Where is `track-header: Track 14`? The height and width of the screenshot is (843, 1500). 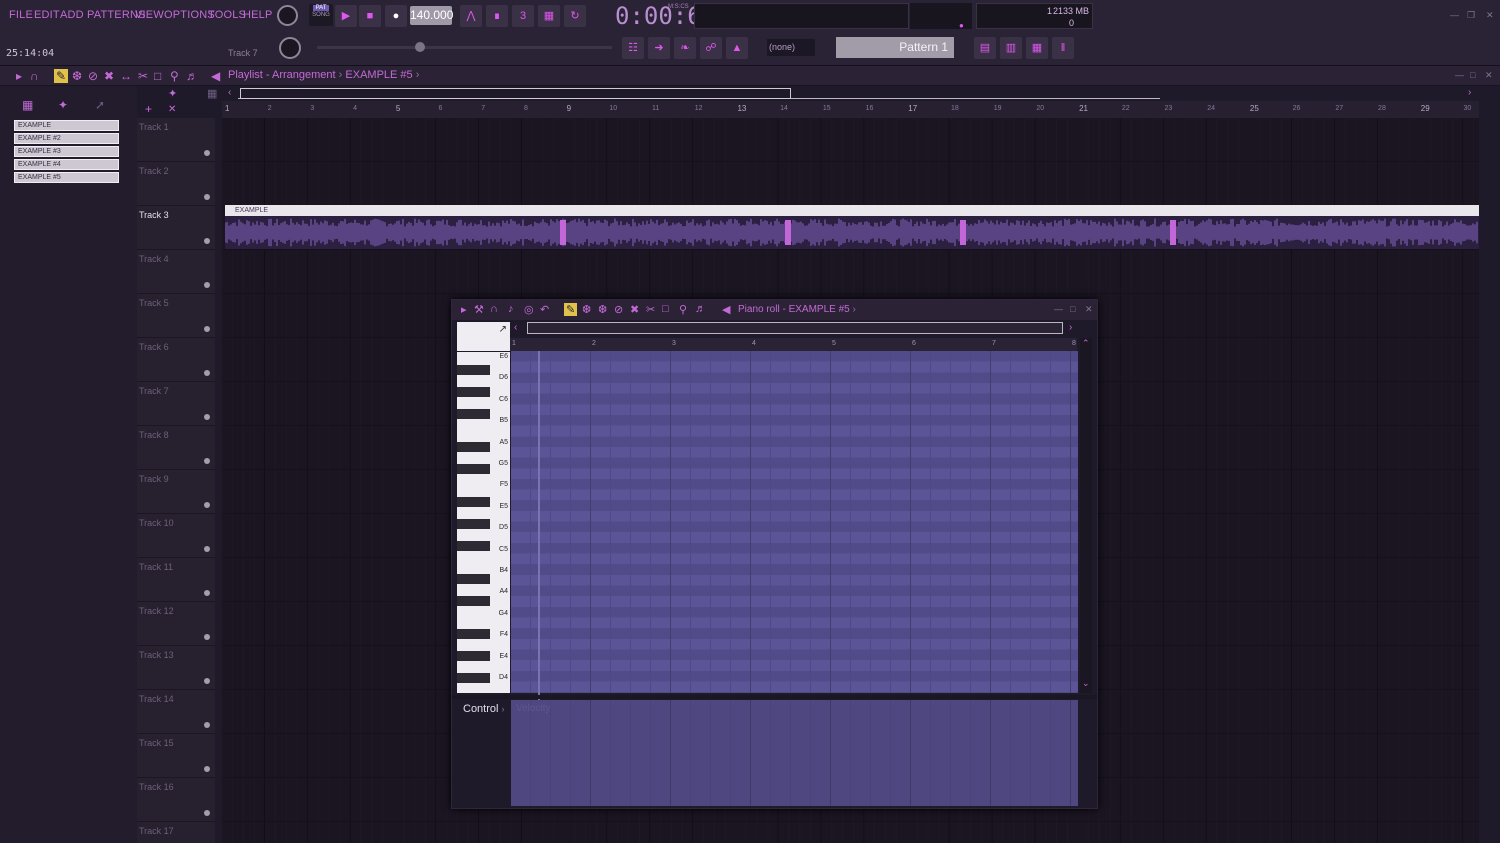 track-header: Track 14 is located at coordinates (176, 712).